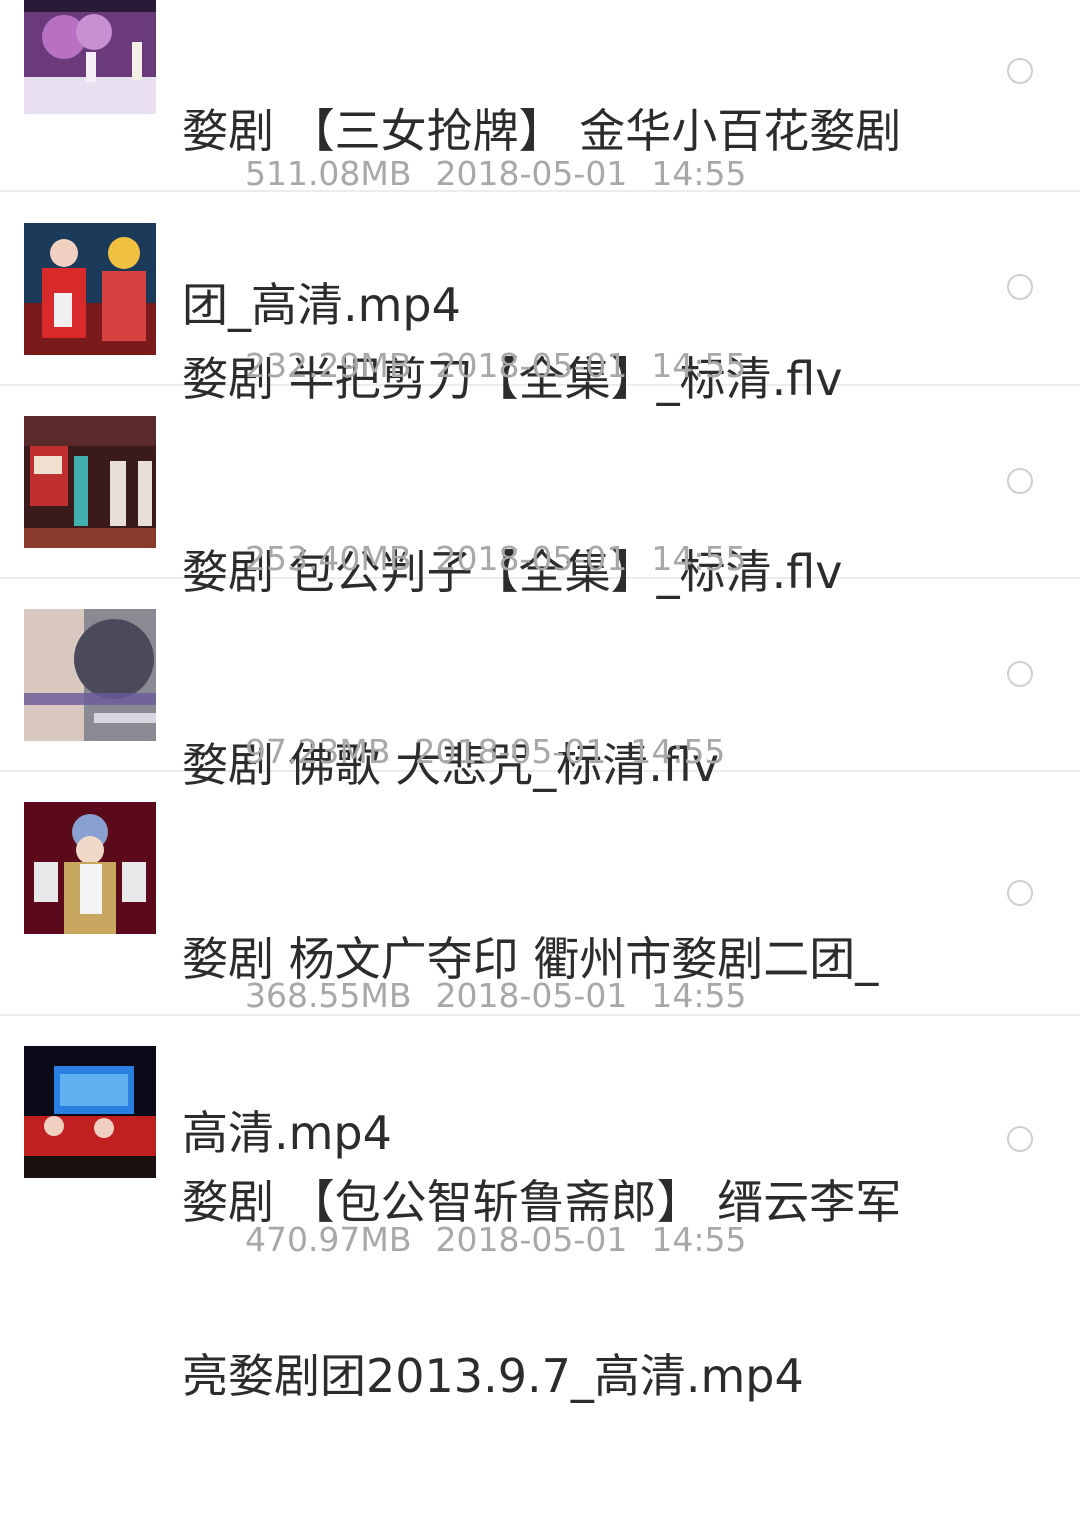  I want to click on file-size: 470.97MB, so click(328, 1239).